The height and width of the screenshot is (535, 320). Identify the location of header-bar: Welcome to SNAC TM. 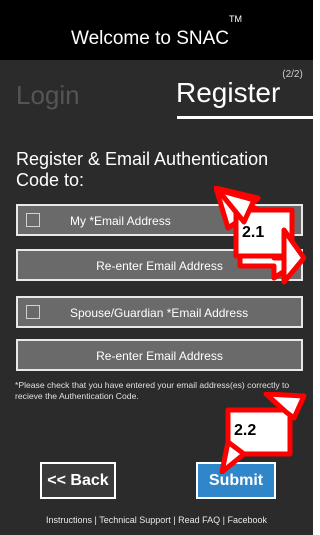
(156, 30).